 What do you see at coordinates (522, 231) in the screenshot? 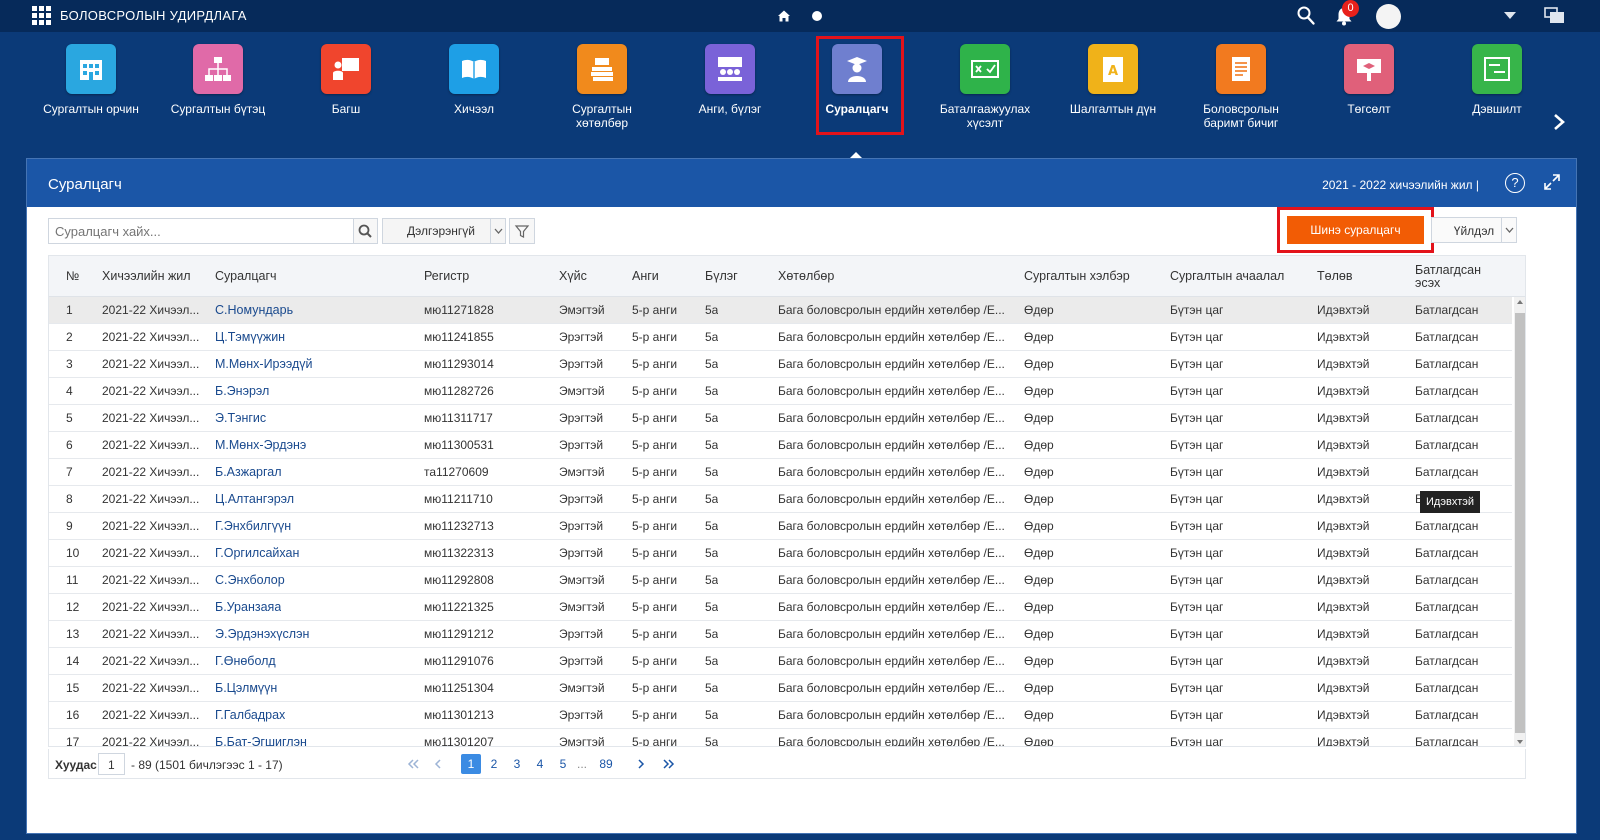
I see `filter-button` at bounding box center [522, 231].